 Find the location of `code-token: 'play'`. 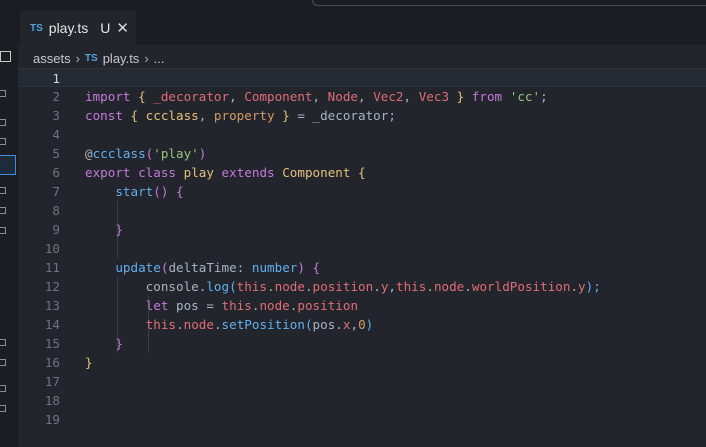

code-token: 'play' is located at coordinates (176, 153).